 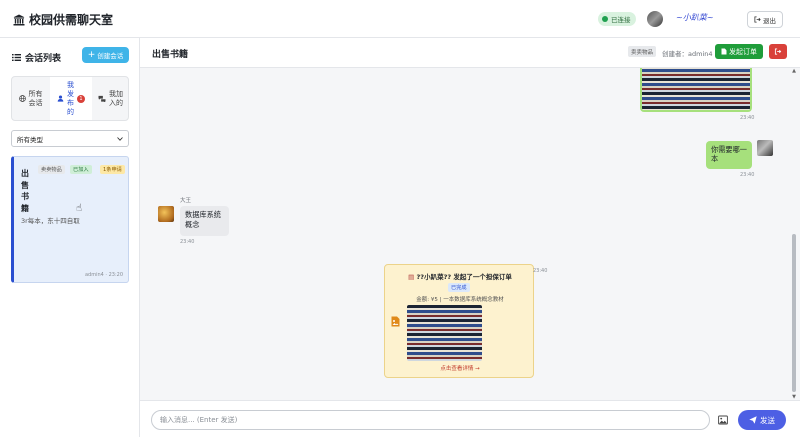 What do you see at coordinates (464, 277) in the screenshot?
I see `order-card-title-text: ??小趴菜?? 发起了一个担保订单` at bounding box center [464, 277].